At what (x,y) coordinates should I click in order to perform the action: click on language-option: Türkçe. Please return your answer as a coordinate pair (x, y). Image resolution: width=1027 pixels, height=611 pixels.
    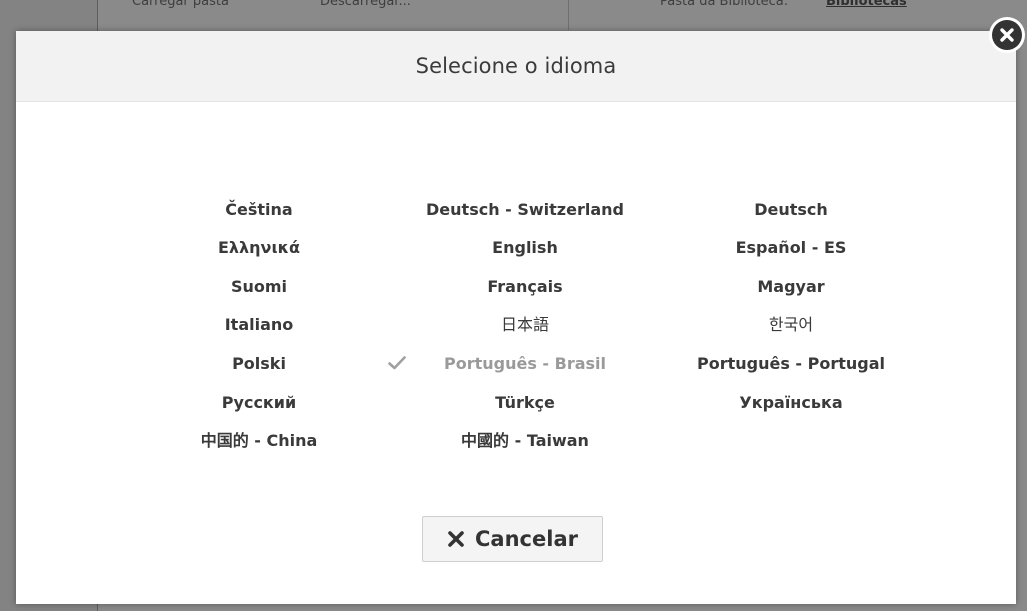
    Looking at the image, I should click on (525, 403).